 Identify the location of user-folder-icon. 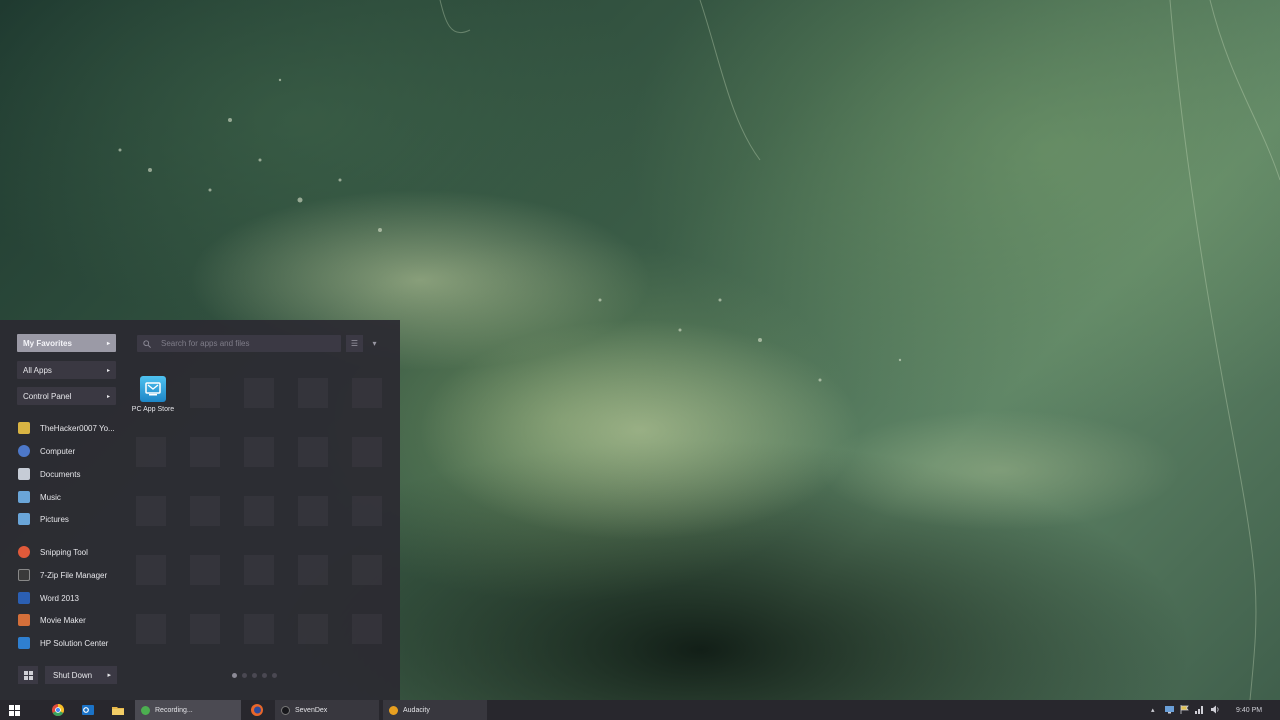
(24, 428).